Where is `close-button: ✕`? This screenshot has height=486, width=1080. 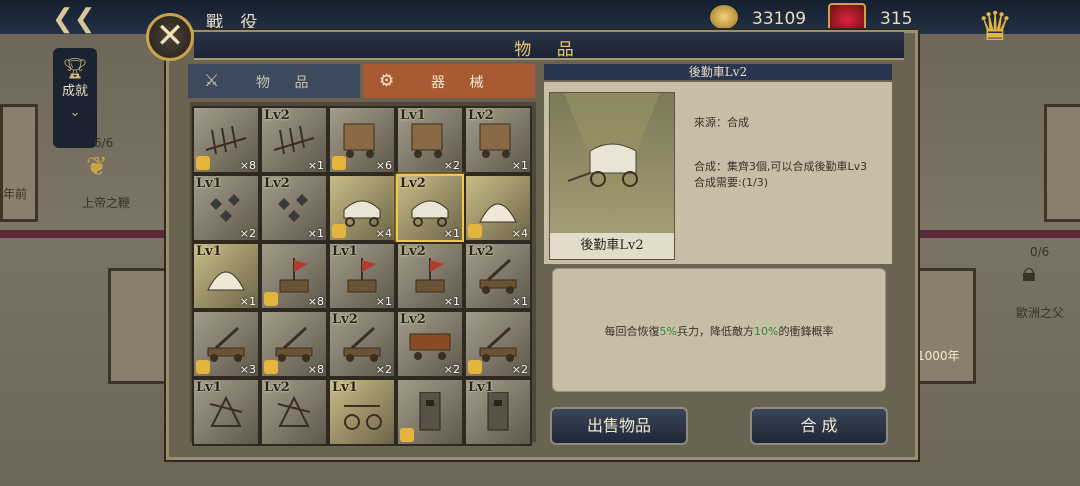 close-button: ✕ is located at coordinates (170, 37).